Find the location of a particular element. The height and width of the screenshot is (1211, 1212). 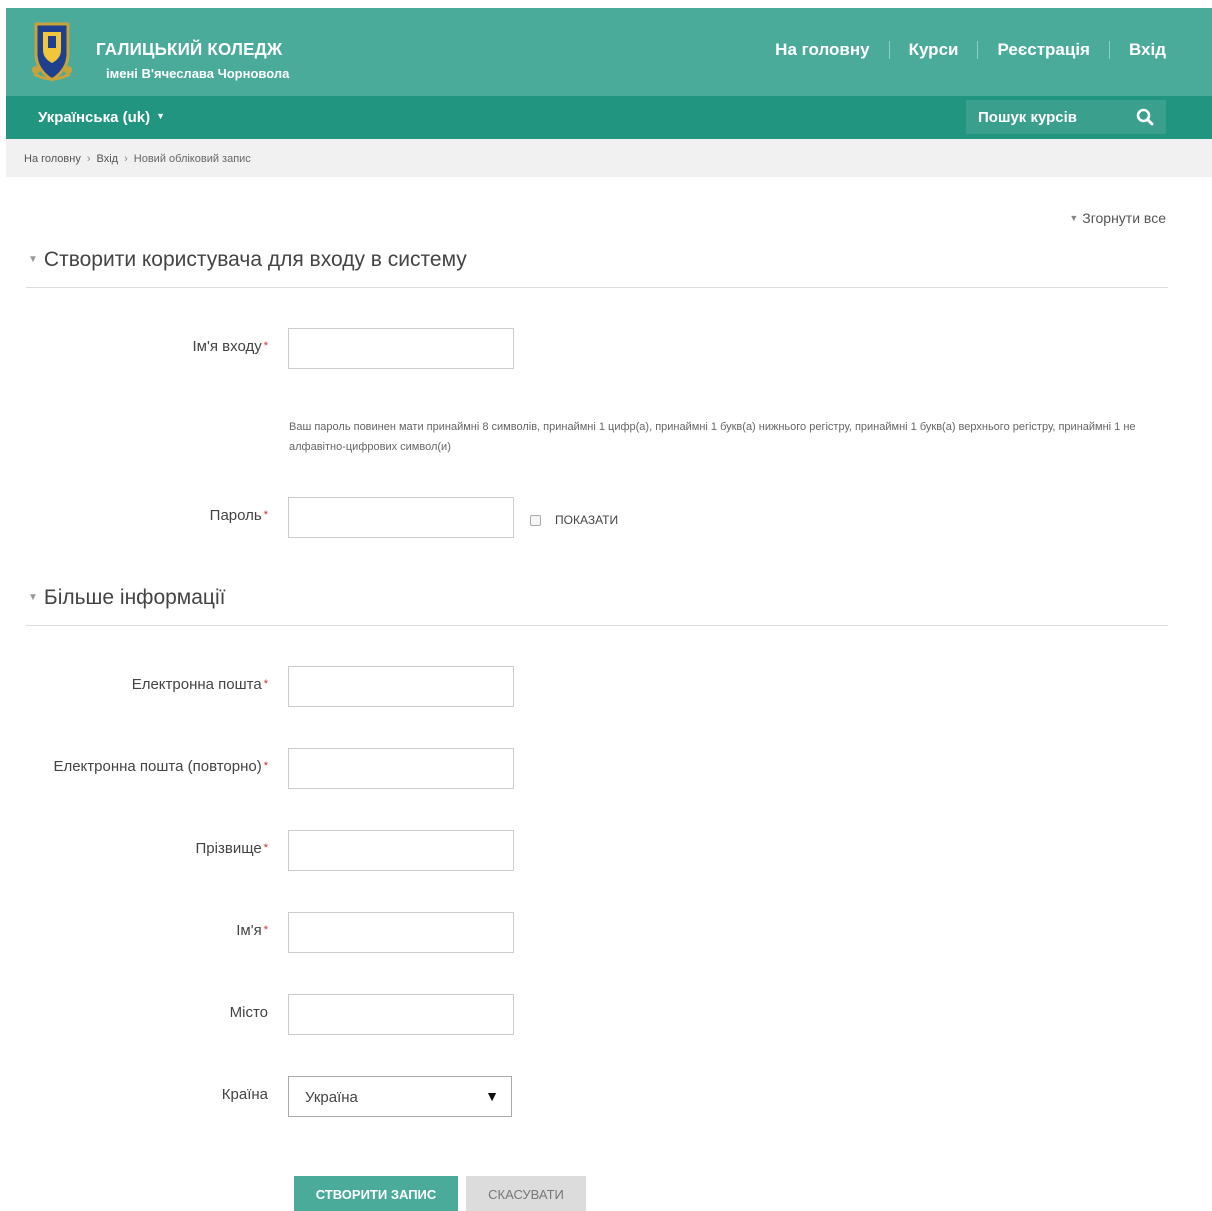

section-header-more-info: ▼ Більше інформації is located at coordinates (597, 606).